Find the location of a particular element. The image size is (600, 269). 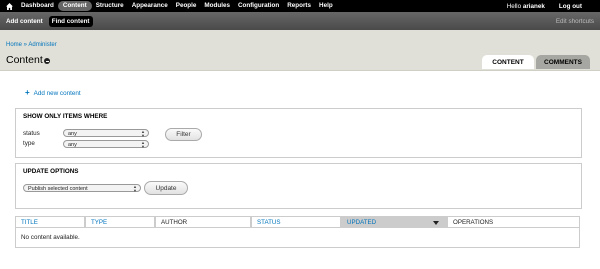

add-new-content-label: Add new content is located at coordinates (57, 93).